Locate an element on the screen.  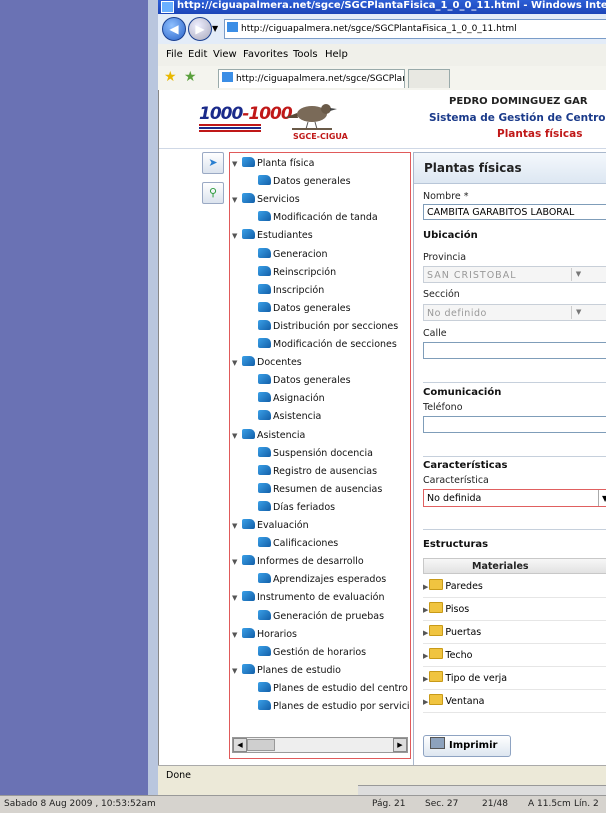
tree-item: Asignación is located at coordinates (291, 399).